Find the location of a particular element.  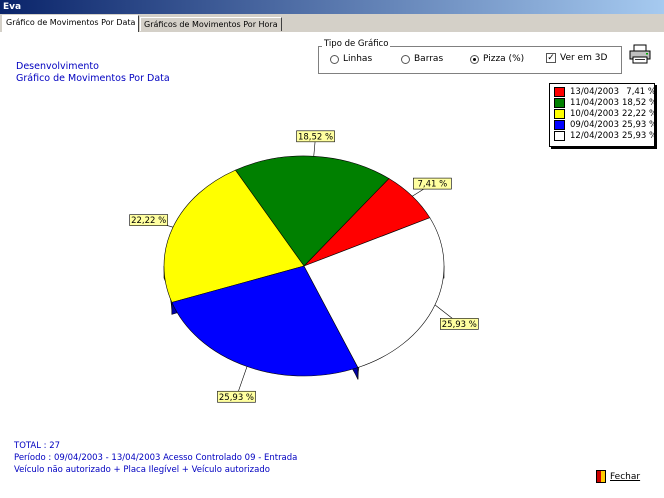

legend-value: 7,41 % is located at coordinates (641, 92).